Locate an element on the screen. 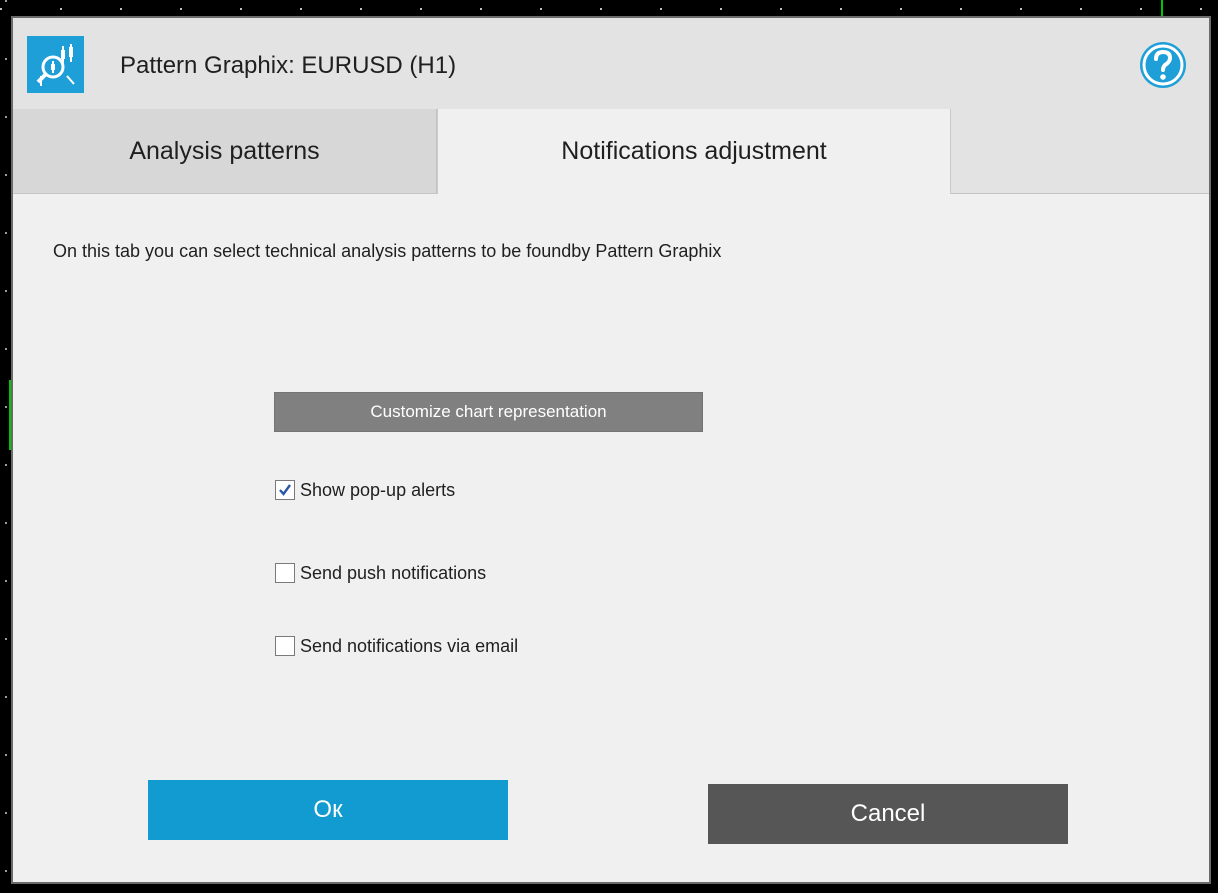 The width and height of the screenshot is (1218, 893). pattern-graphix-logo-icon is located at coordinates (55, 64).